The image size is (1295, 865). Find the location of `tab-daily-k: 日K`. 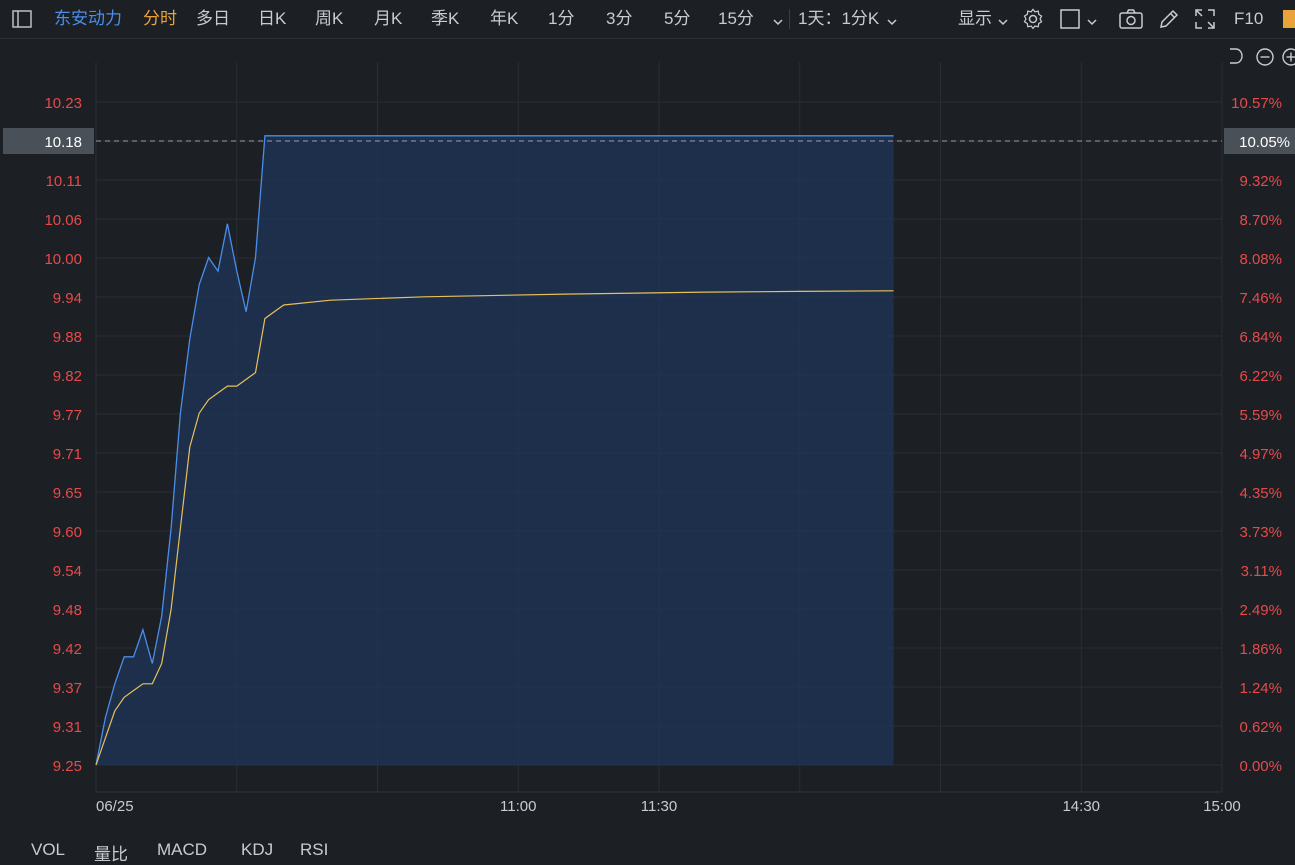

tab-daily-k: 日K is located at coordinates (272, 19).